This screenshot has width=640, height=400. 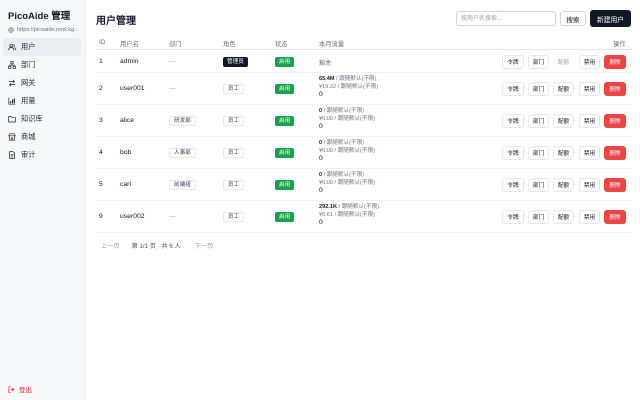 What do you see at coordinates (506, 18) in the screenshot?
I see `search-input` at bounding box center [506, 18].